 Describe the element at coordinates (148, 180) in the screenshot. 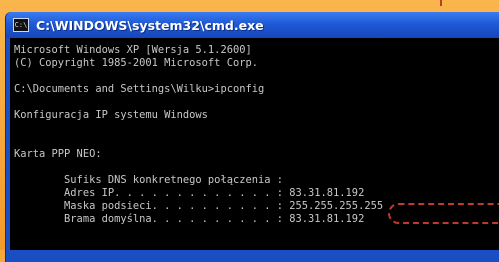

I see `console-line: Sufiks DNS konkretnego połączenia :` at that location.